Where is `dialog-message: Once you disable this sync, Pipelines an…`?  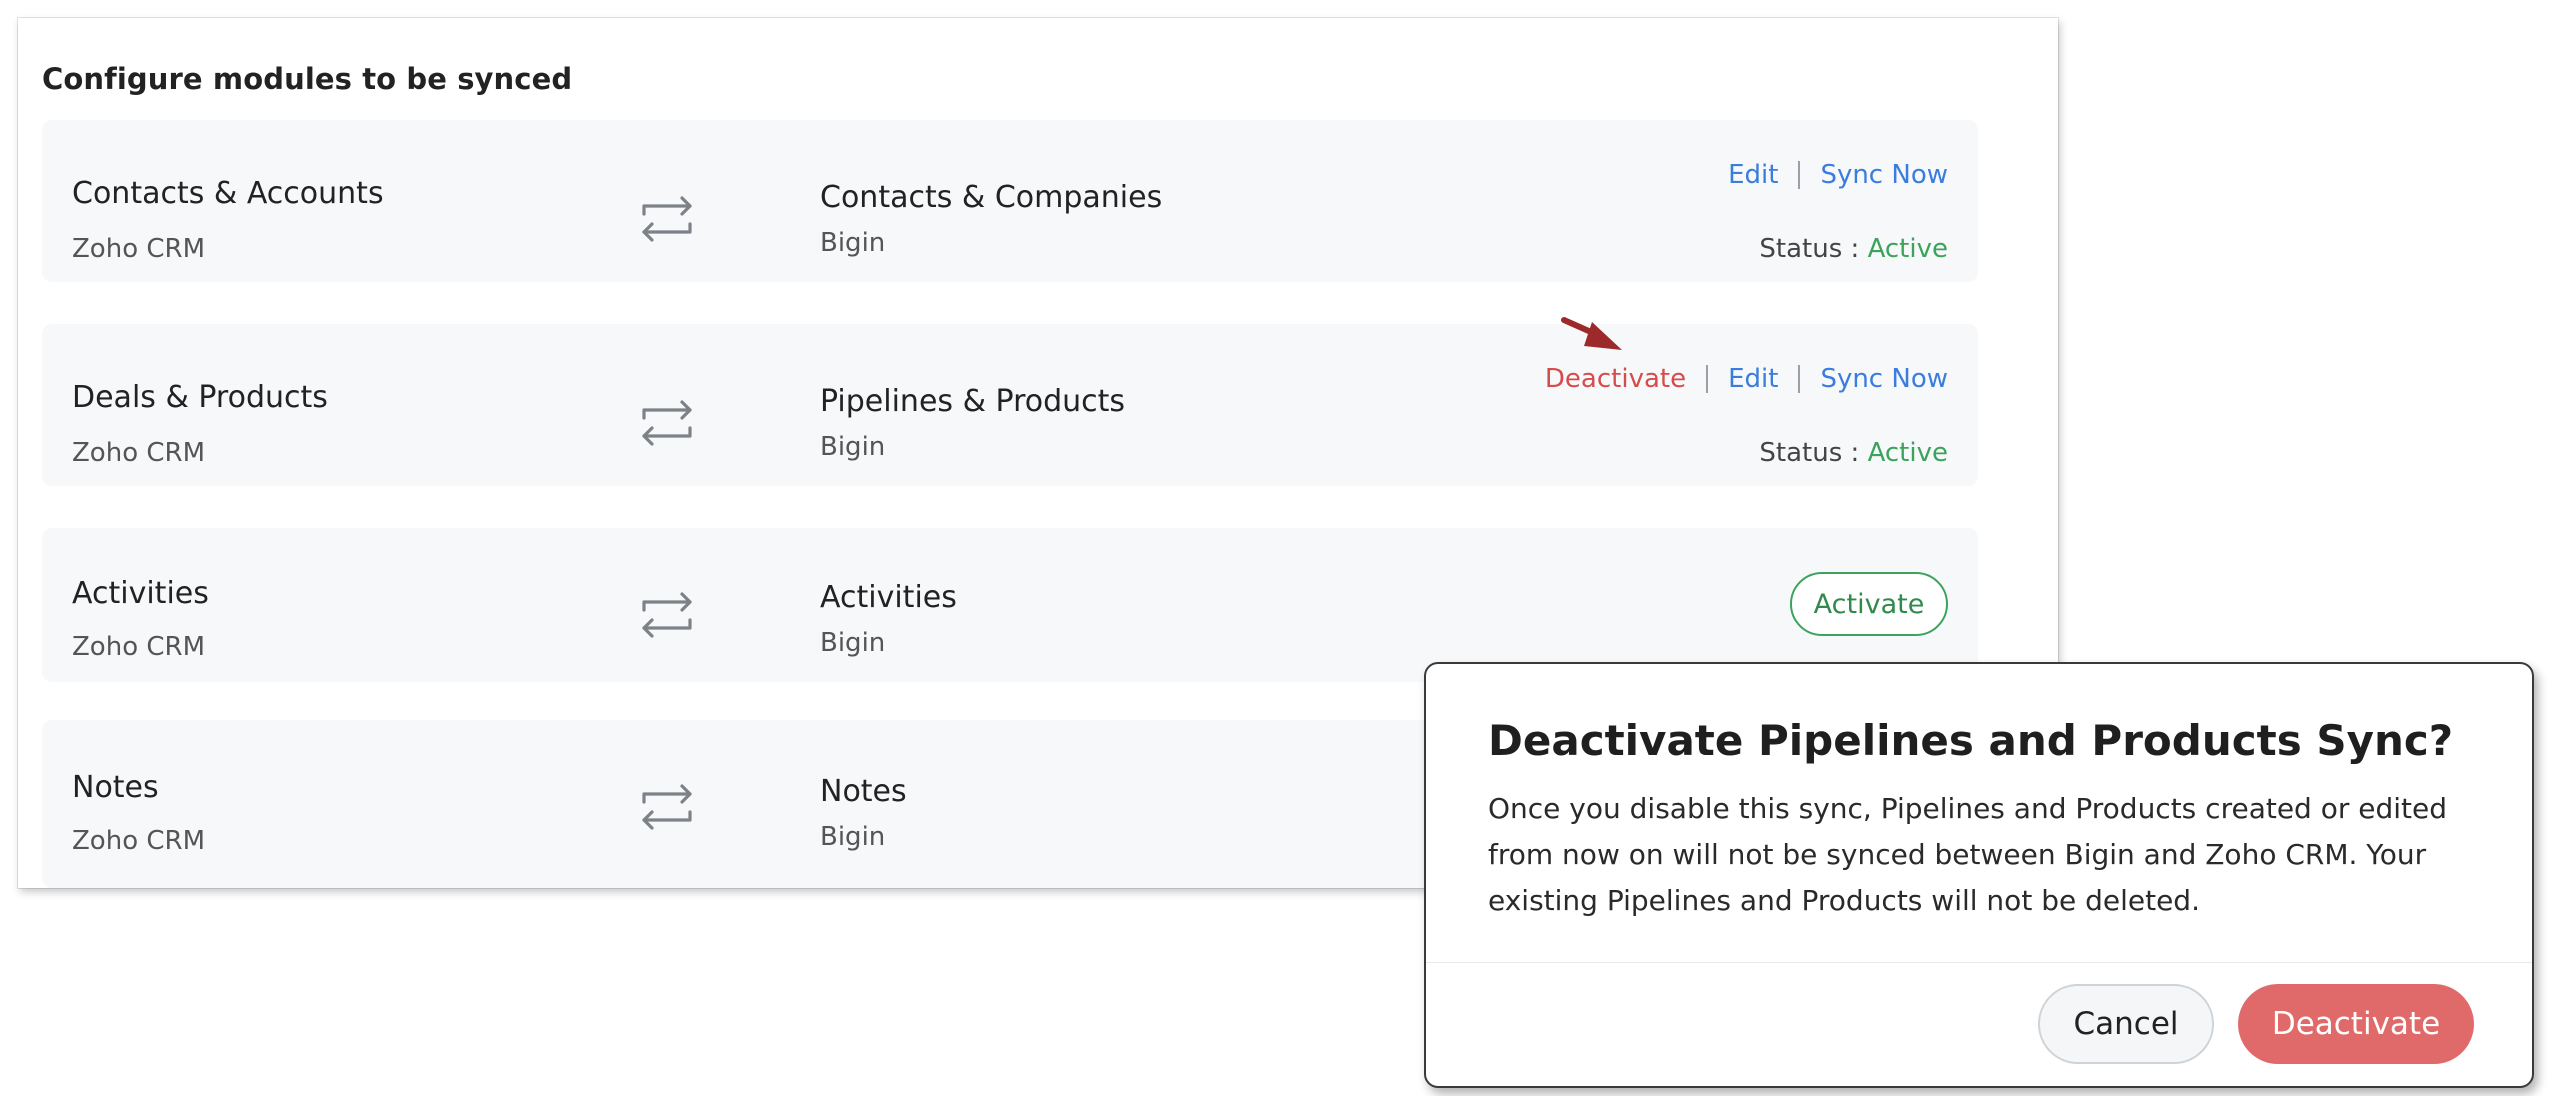
dialog-message: Once you disable this sync, Pipelines an… is located at coordinates (1968, 854).